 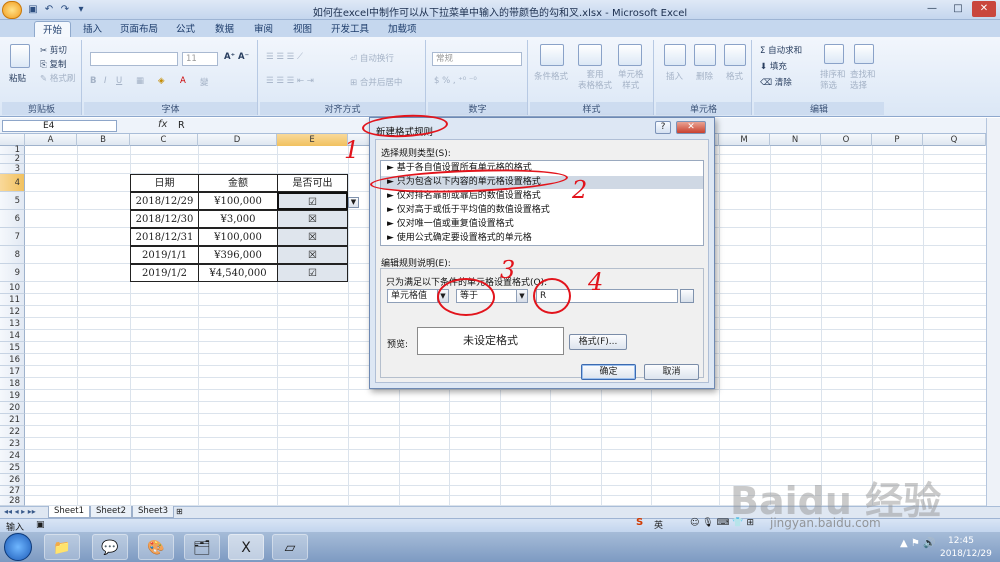 I want to click on tab-insert: 插入, so click(x=92, y=29).